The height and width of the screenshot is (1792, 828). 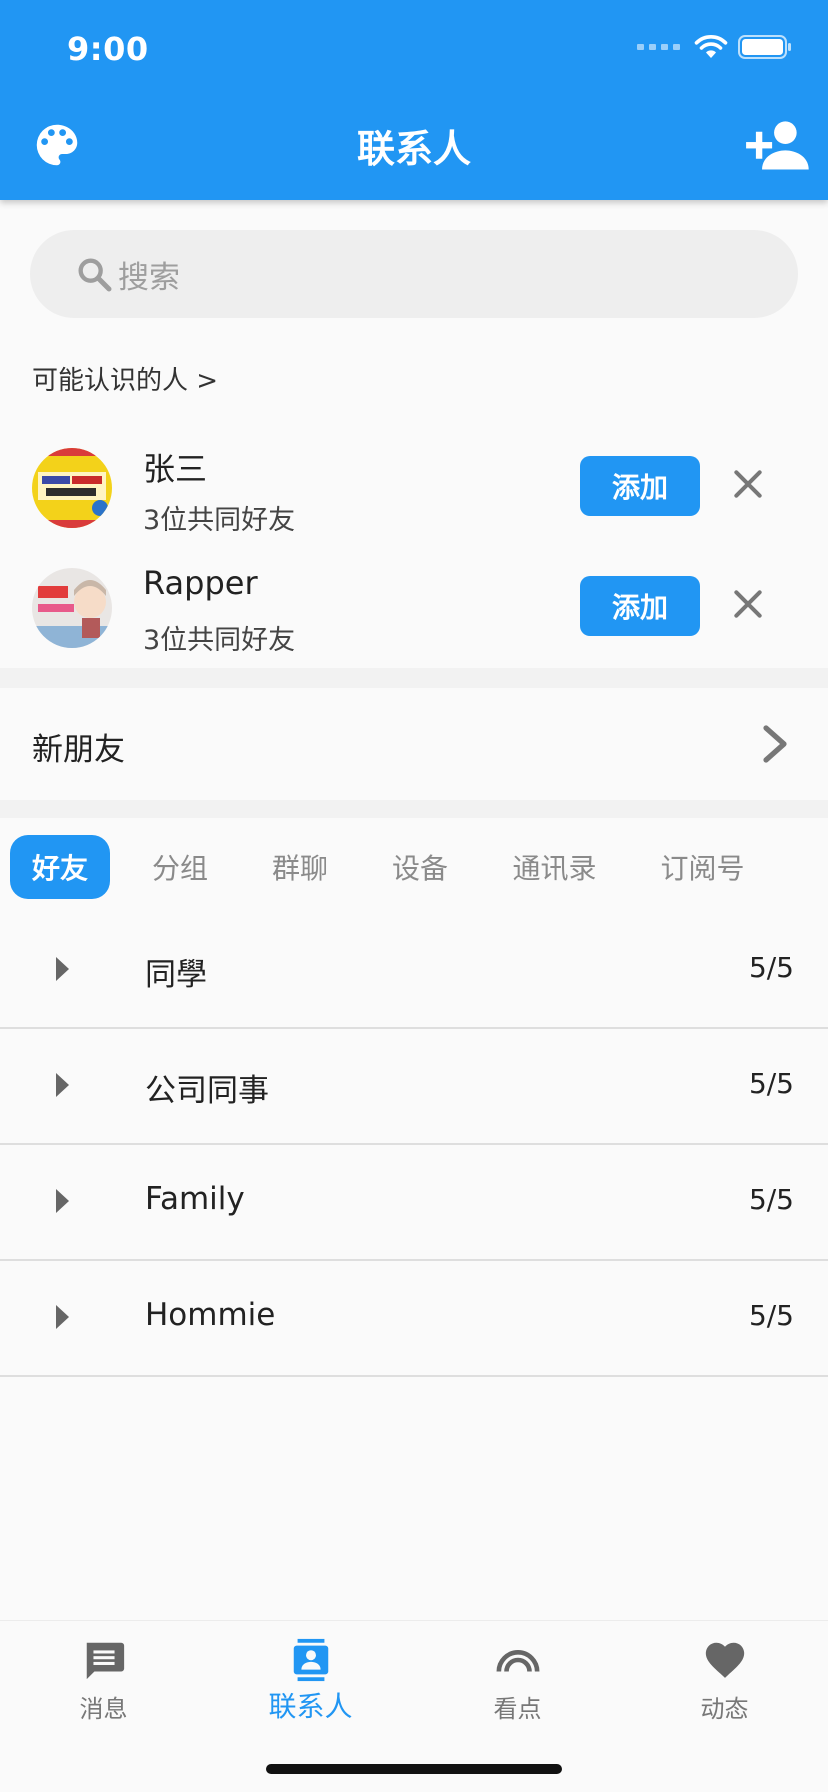 What do you see at coordinates (724, 1692) in the screenshot?
I see `nav-moments: 动态` at bounding box center [724, 1692].